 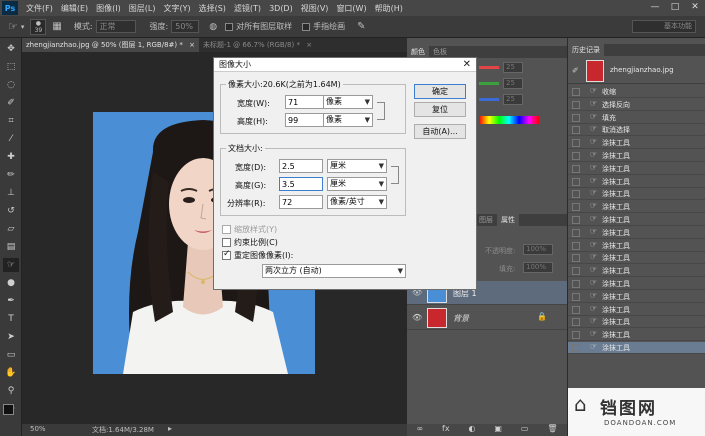 I want to click on blue-value: 25, so click(x=513, y=99).